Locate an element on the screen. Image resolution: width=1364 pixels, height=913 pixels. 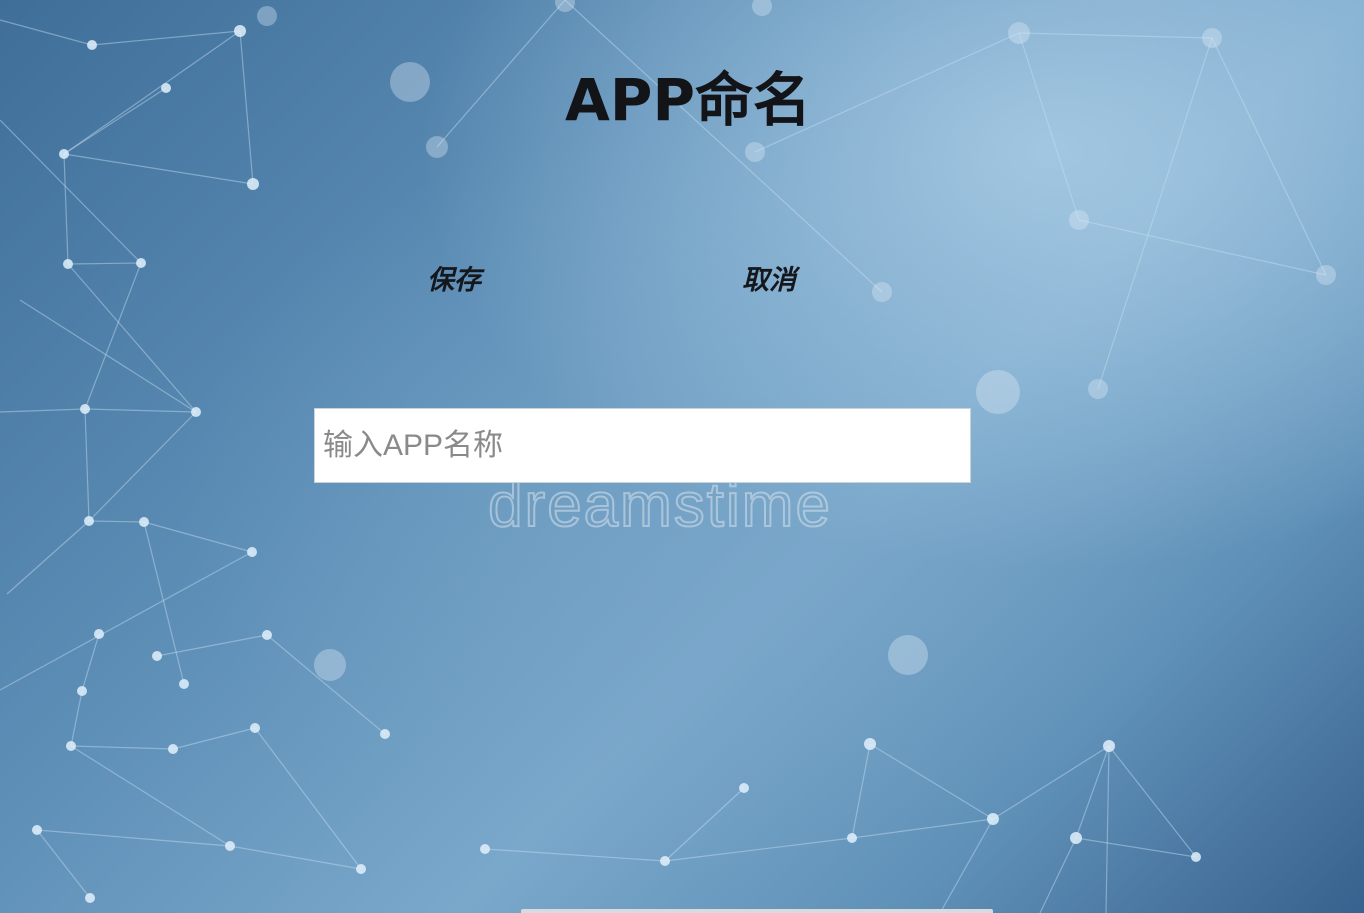
app-name-input is located at coordinates (642, 445).